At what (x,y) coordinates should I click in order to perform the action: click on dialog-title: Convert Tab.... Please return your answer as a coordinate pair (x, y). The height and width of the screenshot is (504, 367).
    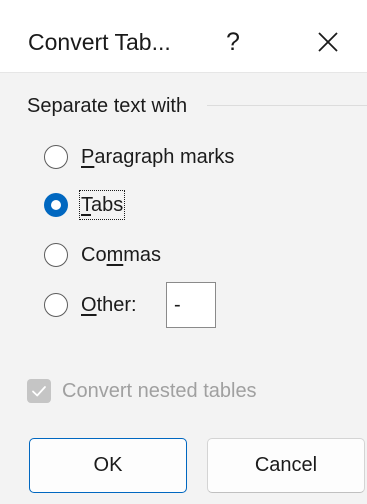
    Looking at the image, I should click on (99, 42).